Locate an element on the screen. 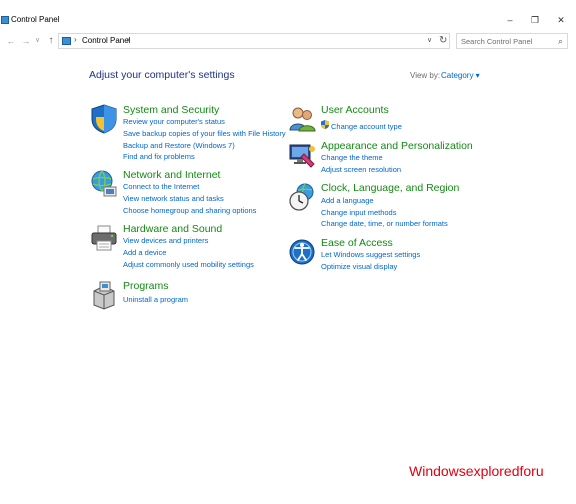 The width and height of the screenshot is (576, 504). breadcrumb-chevron-icon: › is located at coordinates (128, 39).